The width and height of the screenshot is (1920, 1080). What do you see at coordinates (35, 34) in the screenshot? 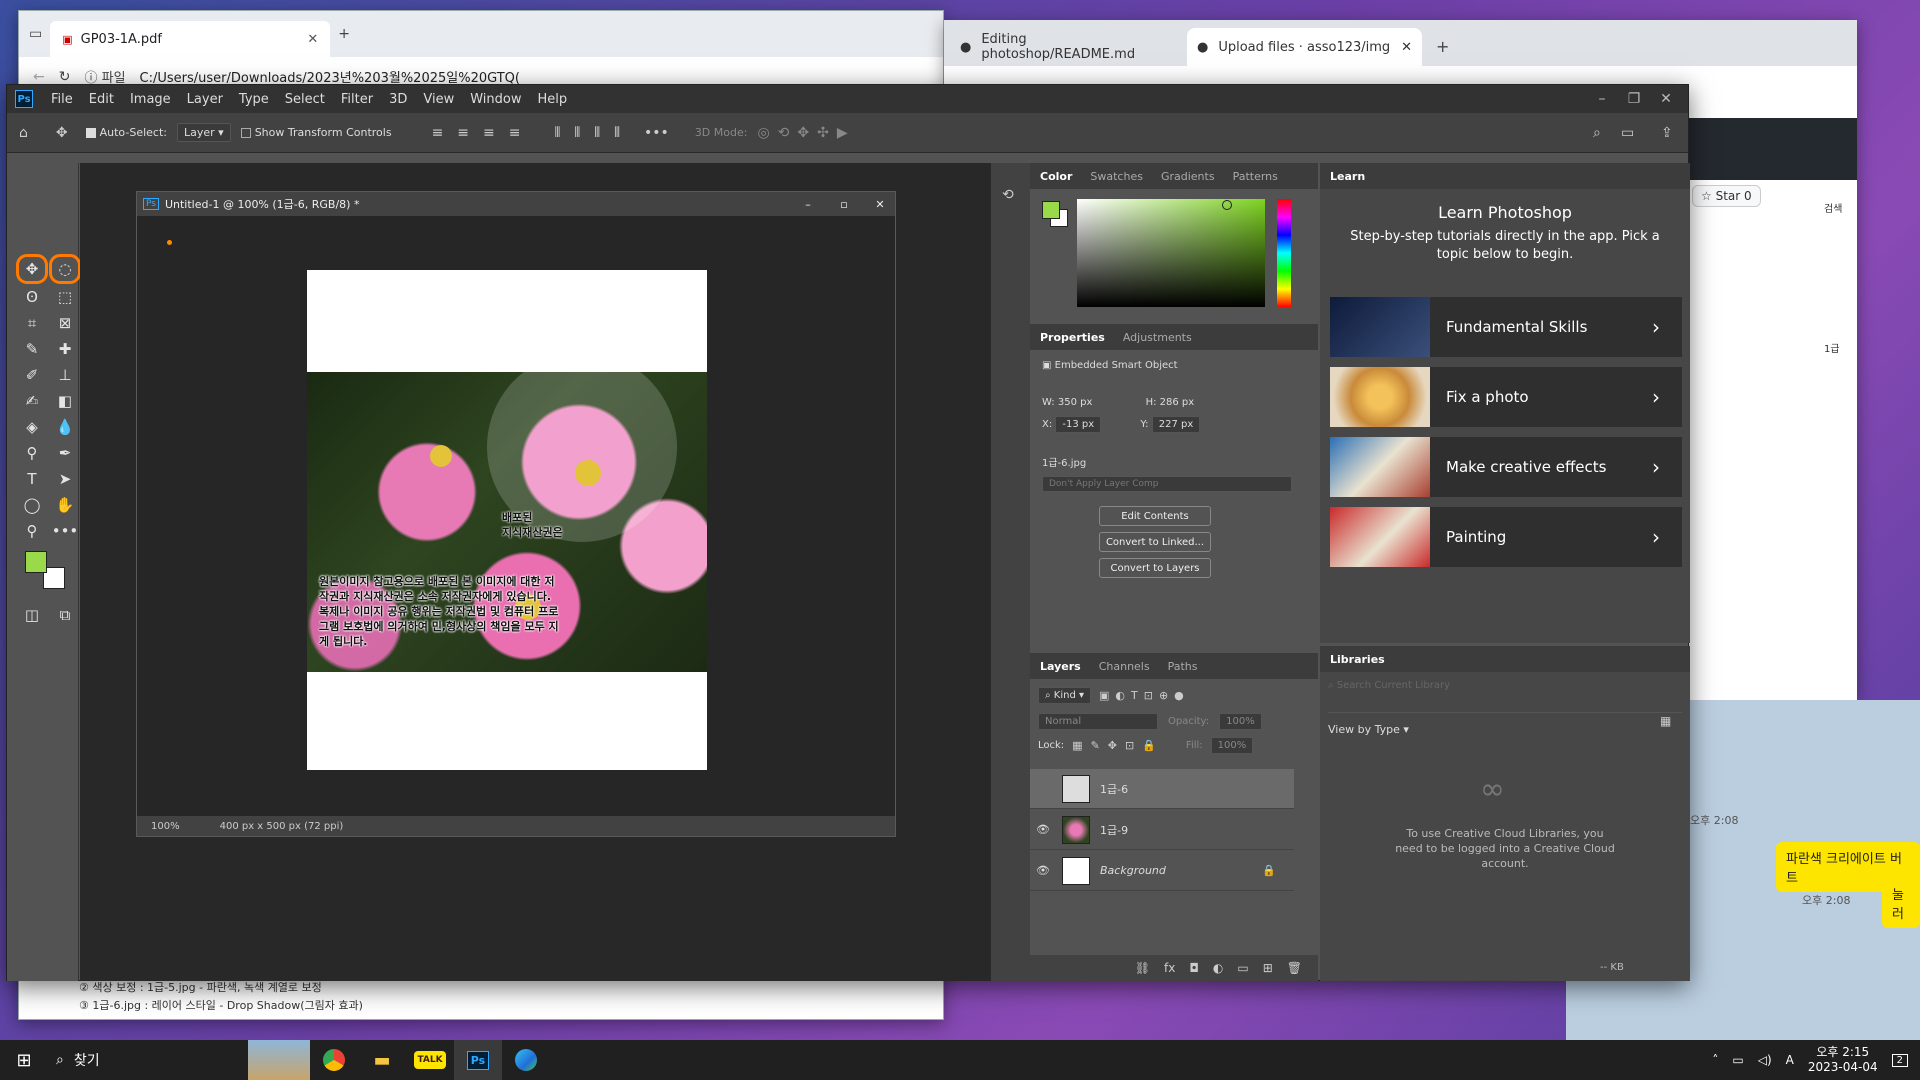
I see `tab-actions-icon: ▭` at bounding box center [35, 34].